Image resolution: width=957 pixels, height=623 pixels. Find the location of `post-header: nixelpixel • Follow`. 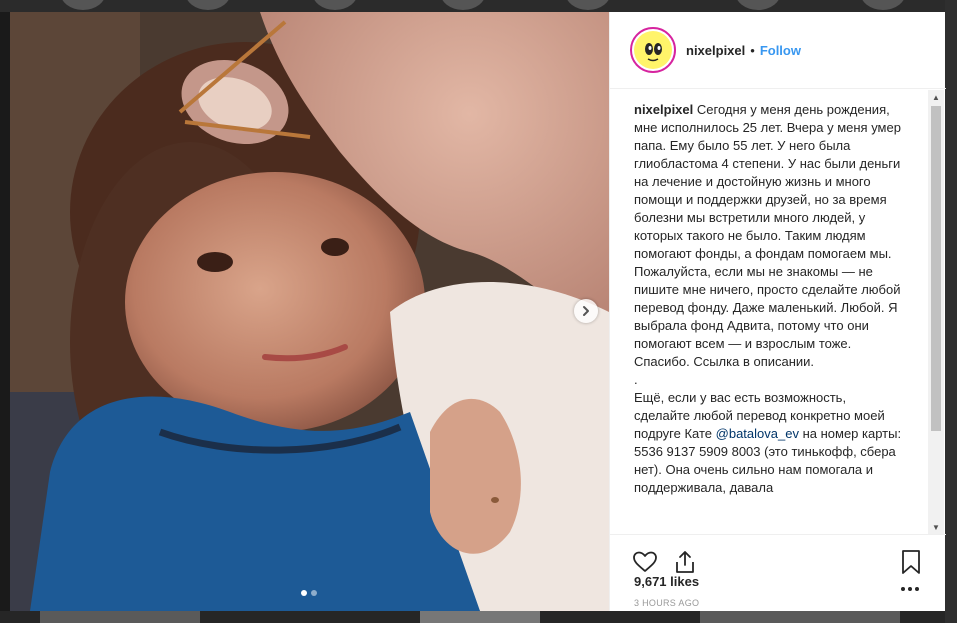

post-header: nixelpixel • Follow is located at coordinates (778, 50).